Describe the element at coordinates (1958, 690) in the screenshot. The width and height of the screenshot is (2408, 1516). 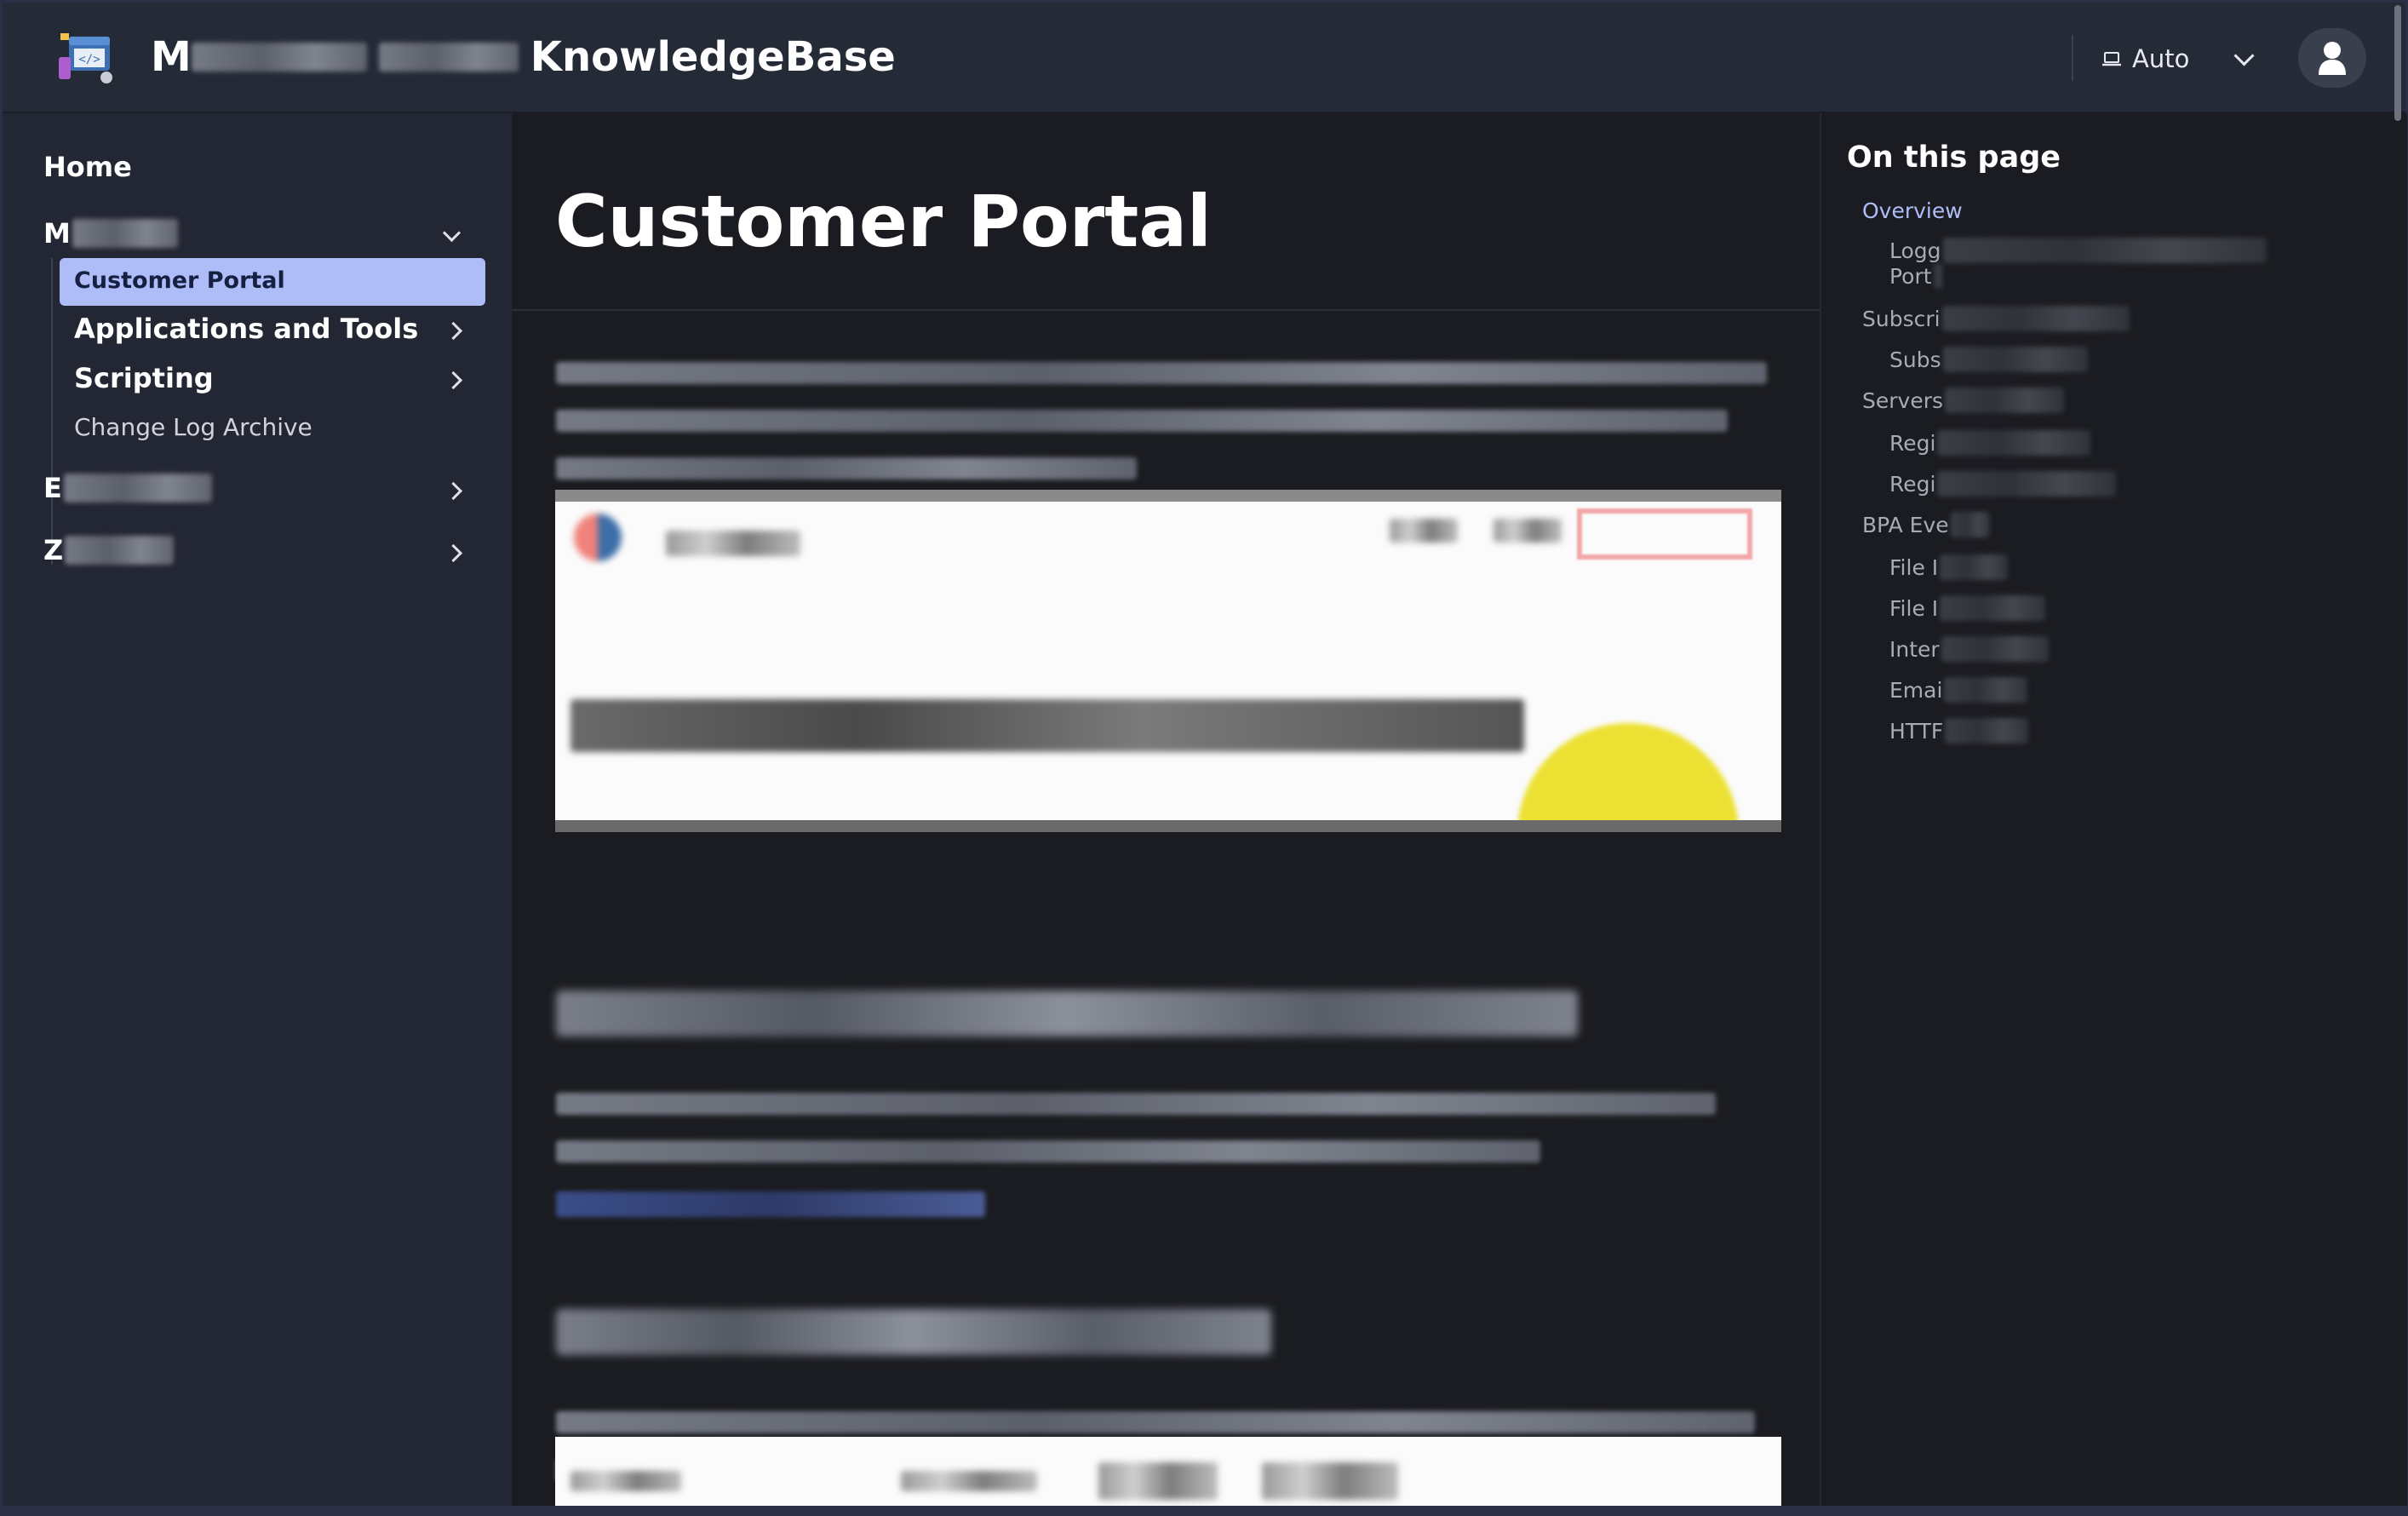
I see `toc-item-bpa-sub-4: Emai` at that location.